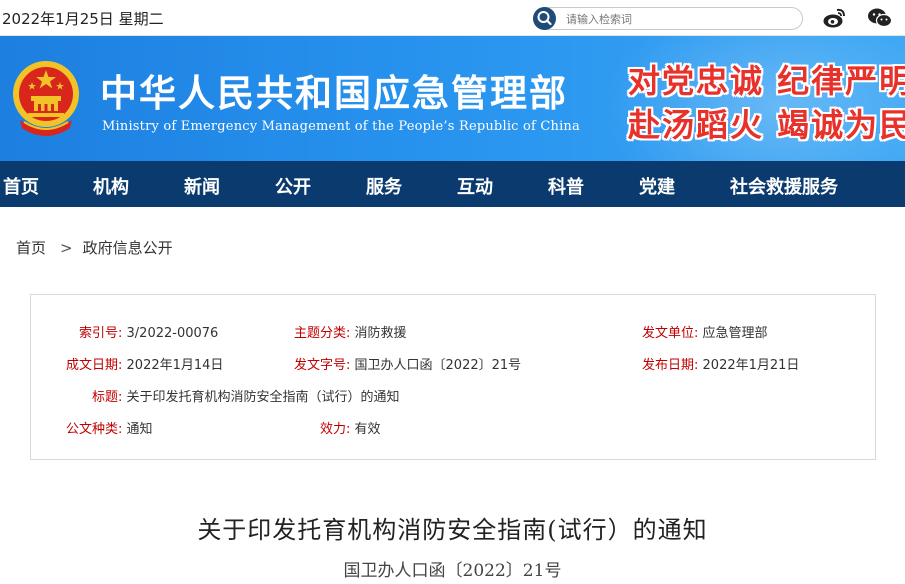 Image resolution: width=905 pixels, height=584 pixels. Describe the element at coordinates (139, 429) in the screenshot. I see `meta-type-value: 通知` at that location.